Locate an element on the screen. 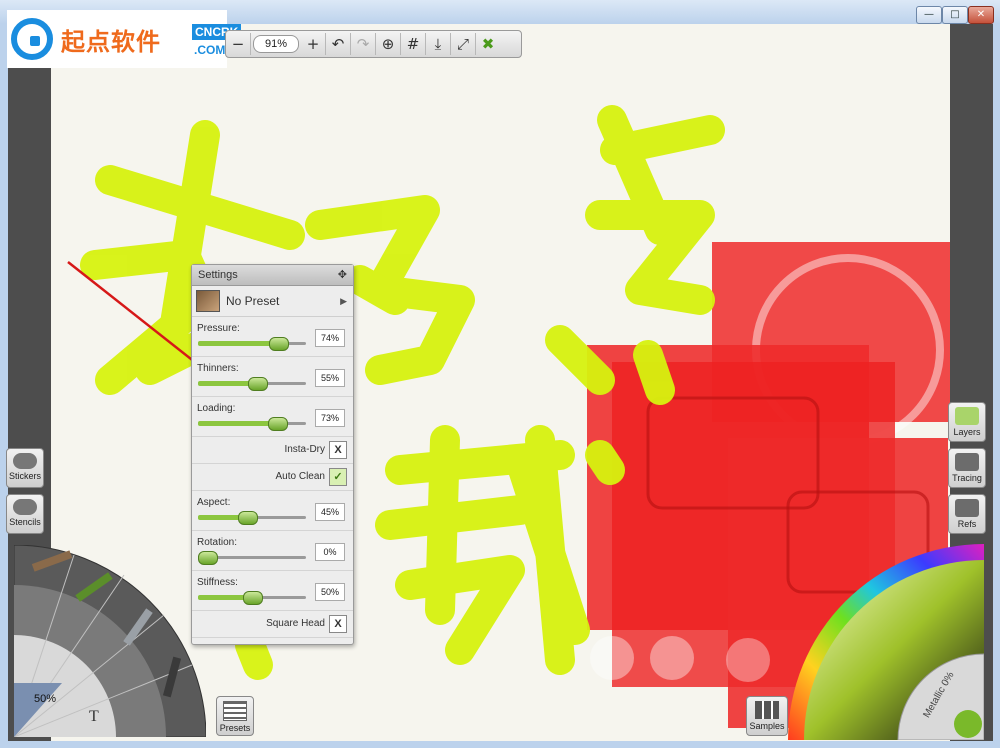 This screenshot has height=748, width=1000. presets-label: Presets is located at coordinates (235, 728).